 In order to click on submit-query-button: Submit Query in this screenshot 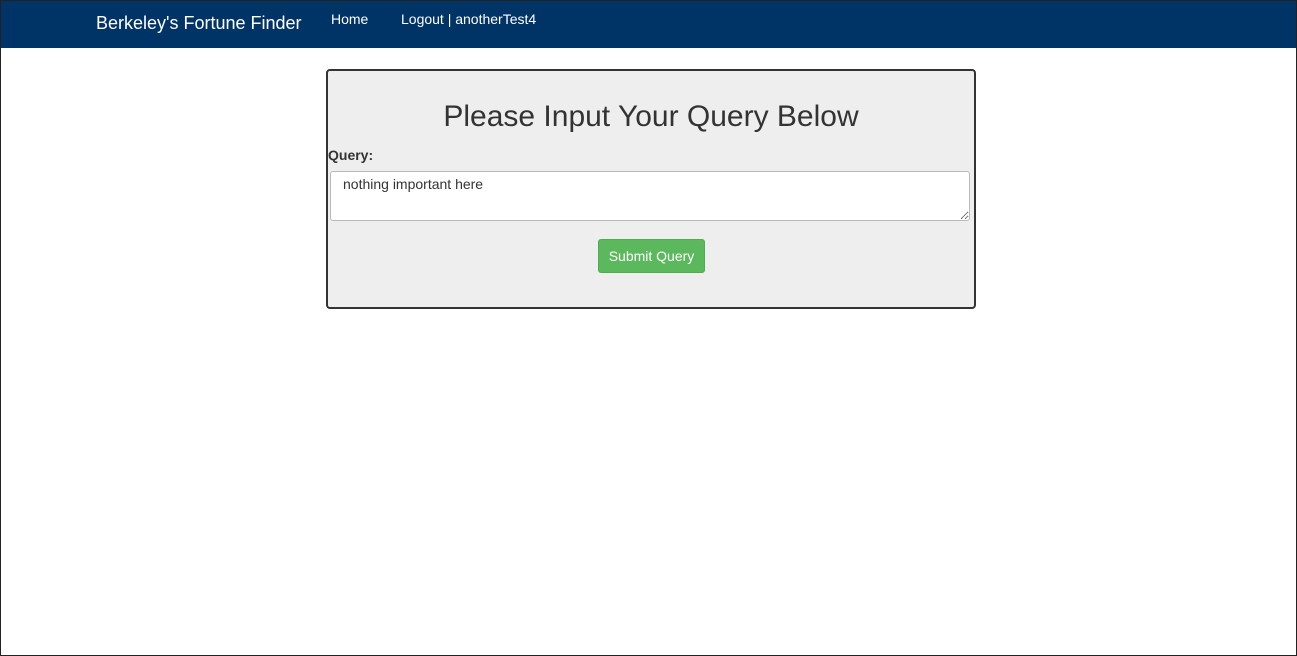, I will do `click(651, 256)`.